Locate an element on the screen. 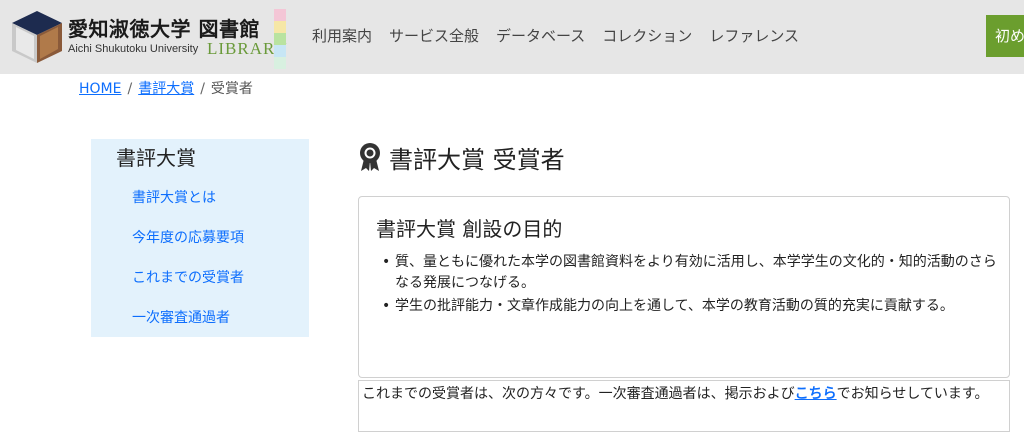 The height and width of the screenshot is (439, 1024). page-title: 書評大賞 受賞者 is located at coordinates (477, 159).